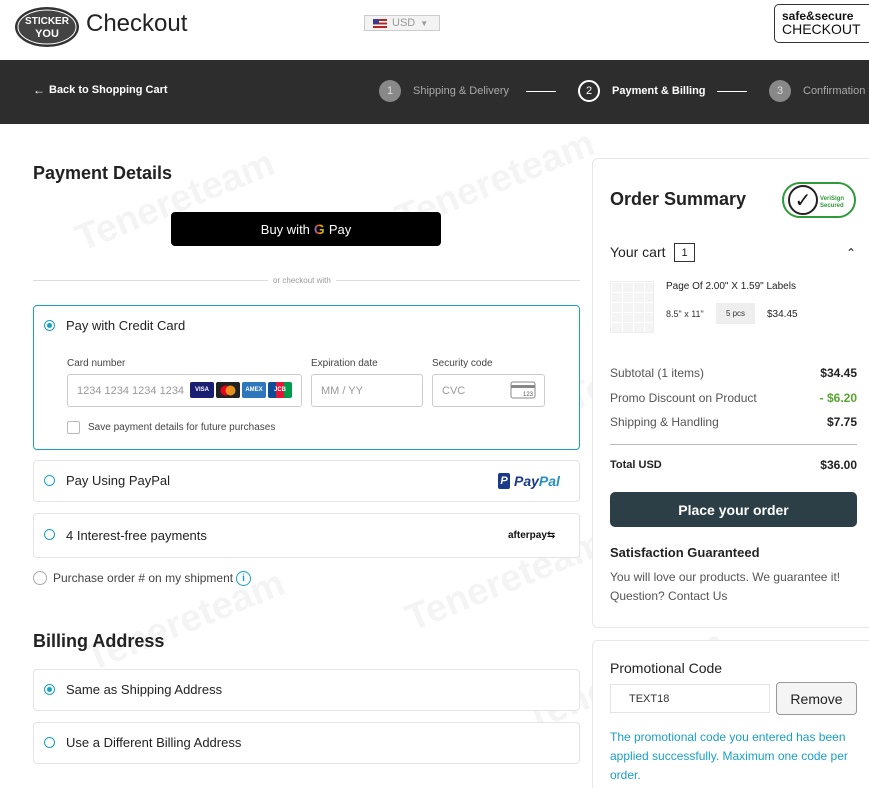  I want to click on paypal-logo: P PayPal, so click(529, 481).